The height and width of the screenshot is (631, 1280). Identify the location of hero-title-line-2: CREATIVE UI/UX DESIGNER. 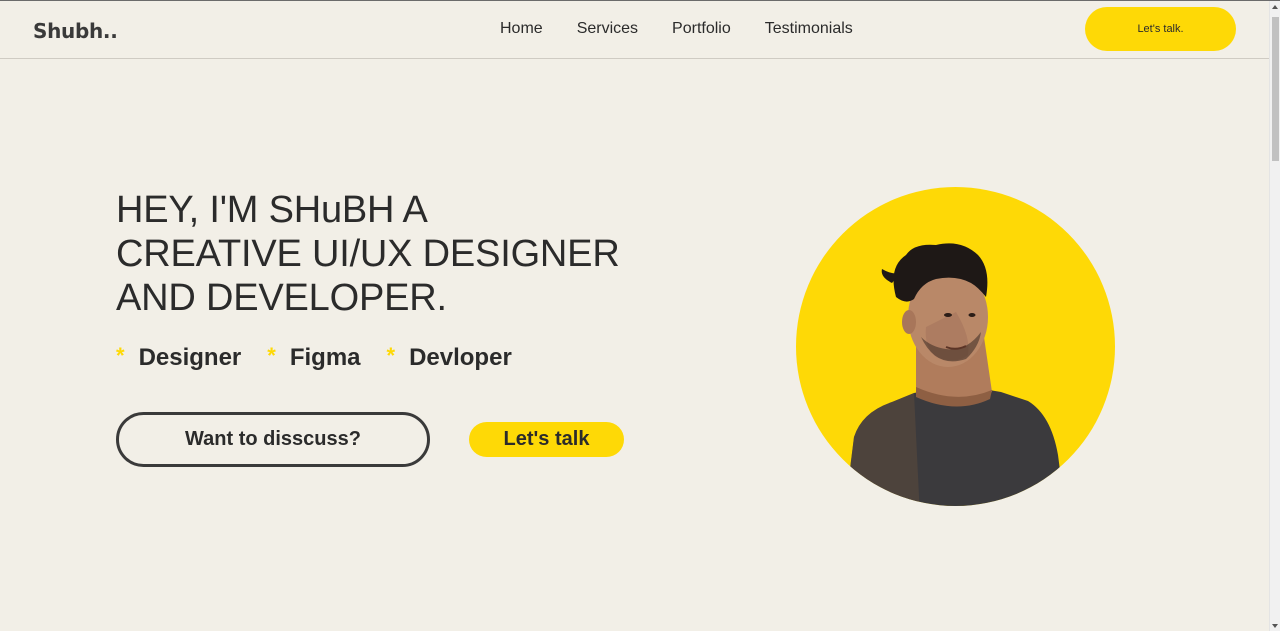
(368, 254).